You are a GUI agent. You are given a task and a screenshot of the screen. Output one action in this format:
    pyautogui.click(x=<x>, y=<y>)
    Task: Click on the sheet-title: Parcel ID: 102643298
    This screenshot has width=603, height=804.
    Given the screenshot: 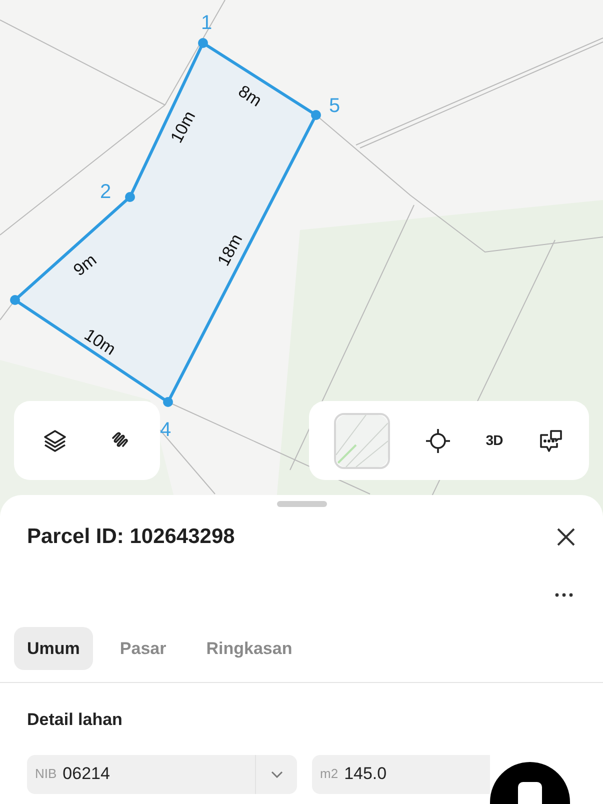 What is the action you would take?
    pyautogui.click(x=131, y=537)
    